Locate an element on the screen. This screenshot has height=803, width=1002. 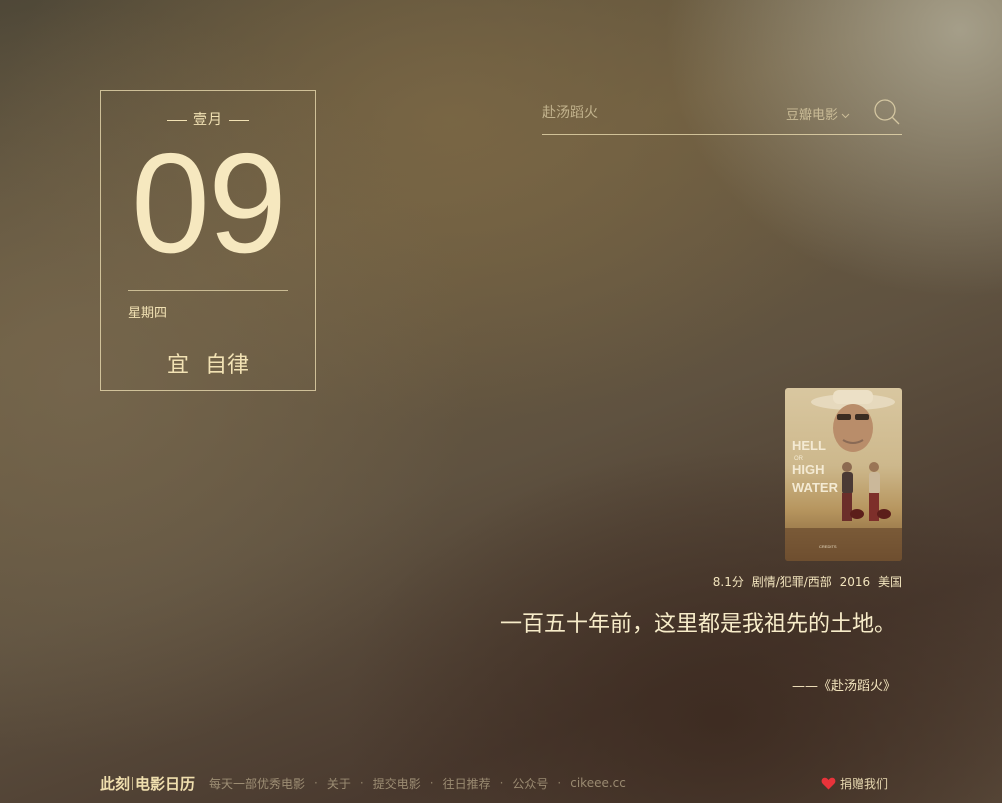
search-source-label: 豆瓣电影 is located at coordinates (812, 115).